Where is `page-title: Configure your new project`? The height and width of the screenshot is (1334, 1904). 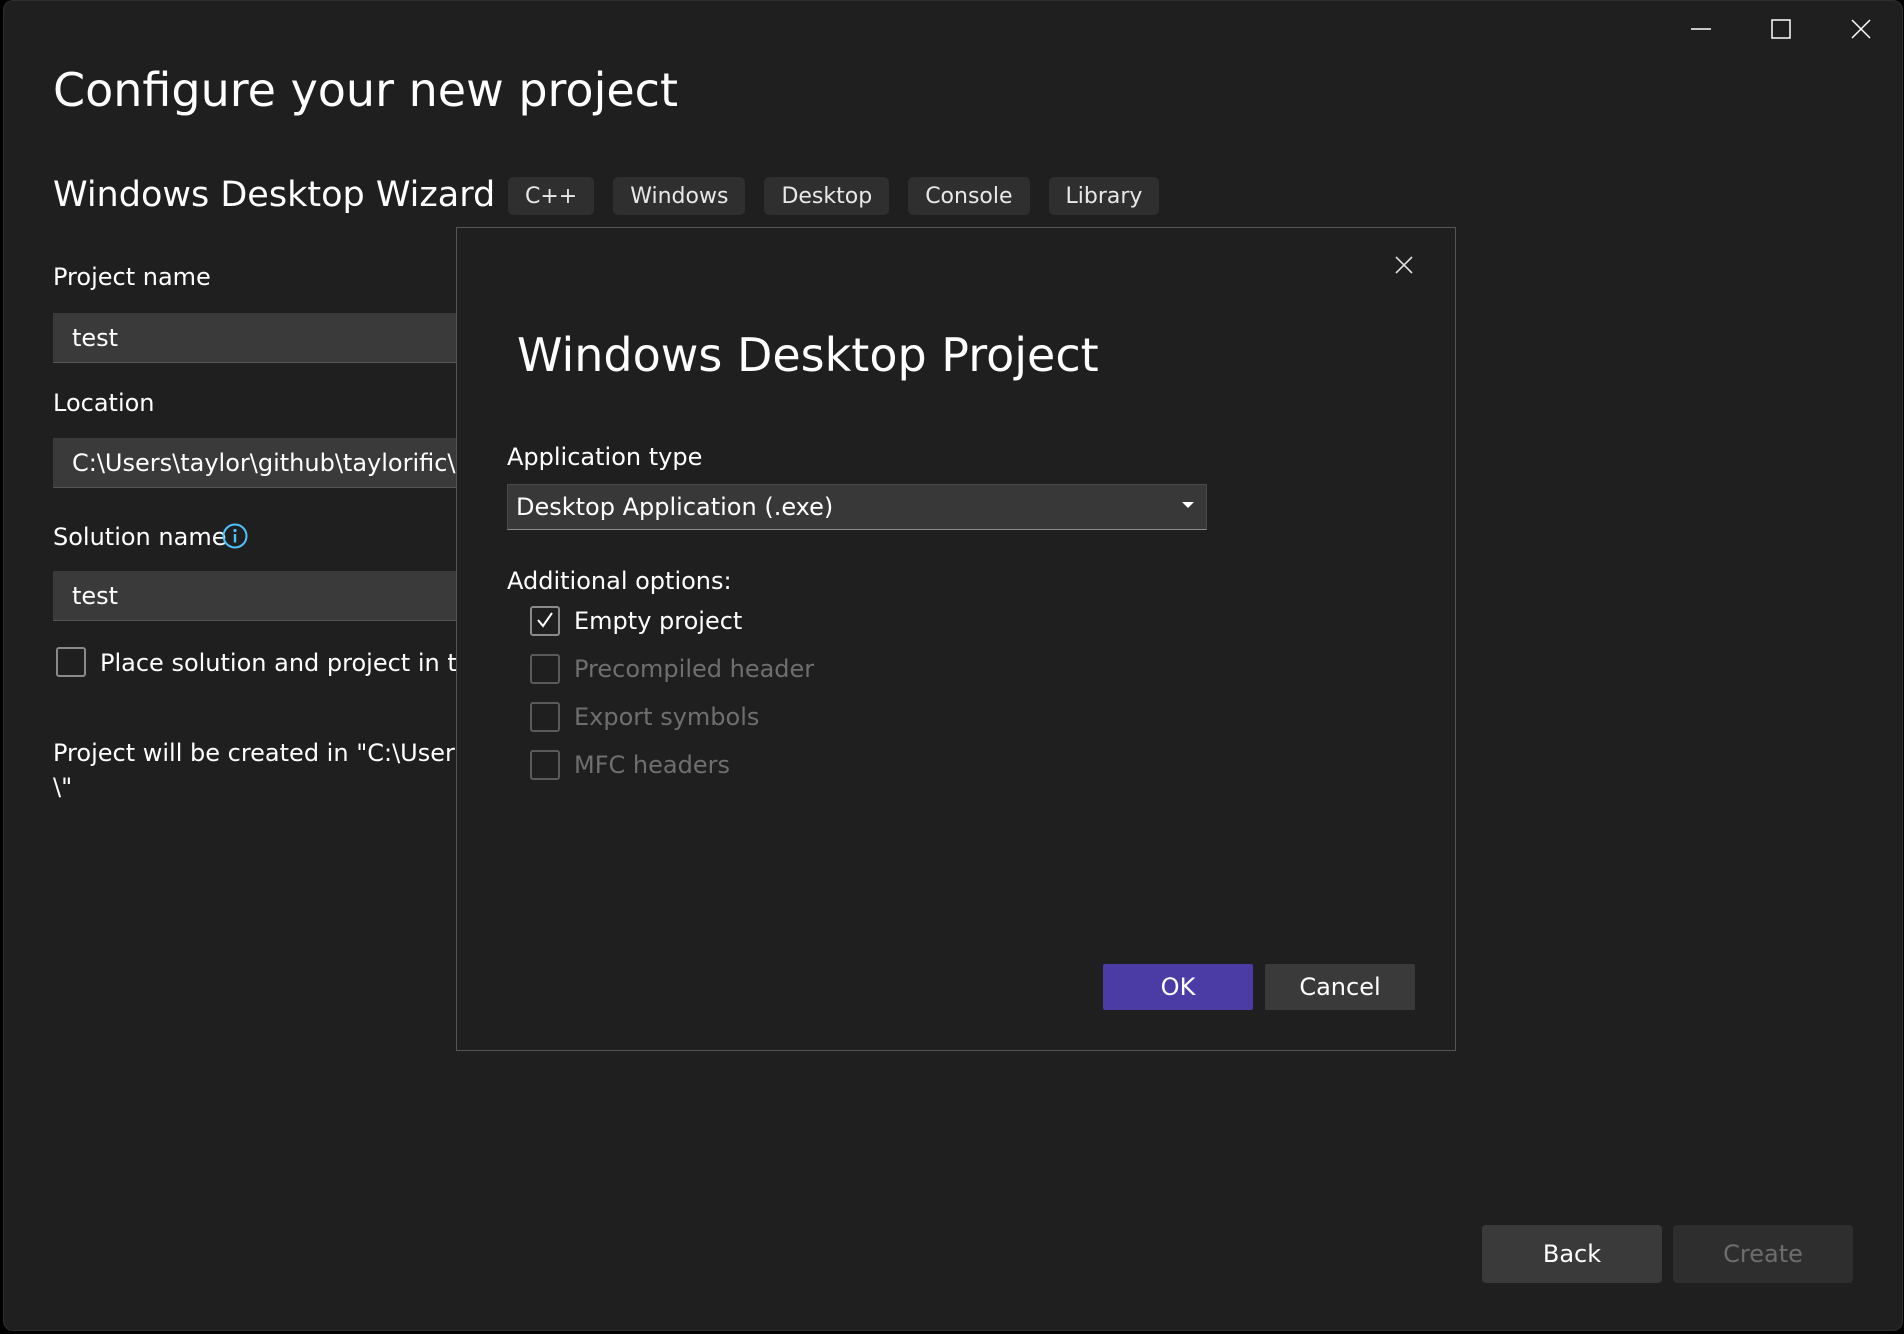 page-title: Configure your new project is located at coordinates (365, 90).